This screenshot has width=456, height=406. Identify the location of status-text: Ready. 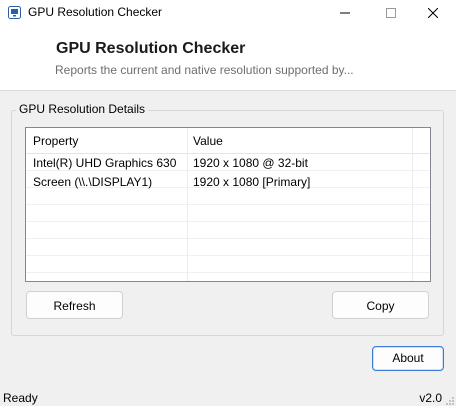
(20, 398).